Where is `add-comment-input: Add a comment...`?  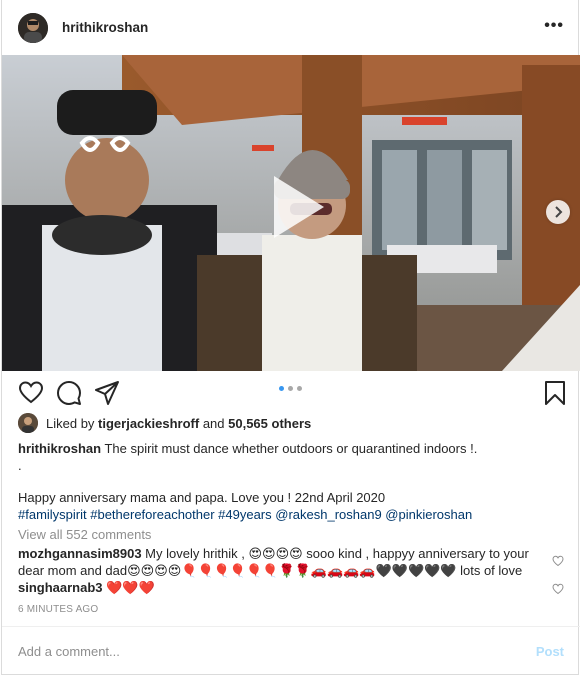 add-comment-input: Add a comment... is located at coordinates (69, 651).